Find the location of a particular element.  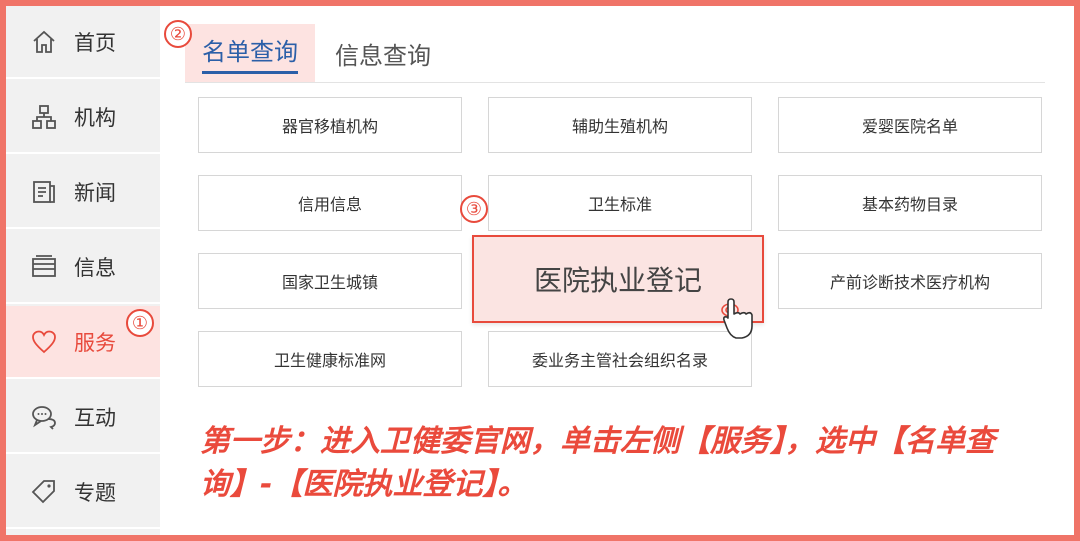

step-marker-3: ③ is located at coordinates (474, 209).